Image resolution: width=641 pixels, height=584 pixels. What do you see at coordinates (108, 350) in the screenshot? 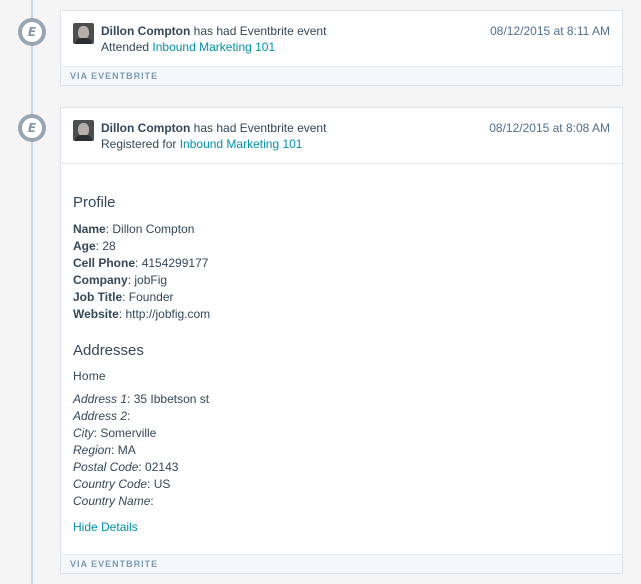
I see `addresses-heading: Addresses` at bounding box center [108, 350].